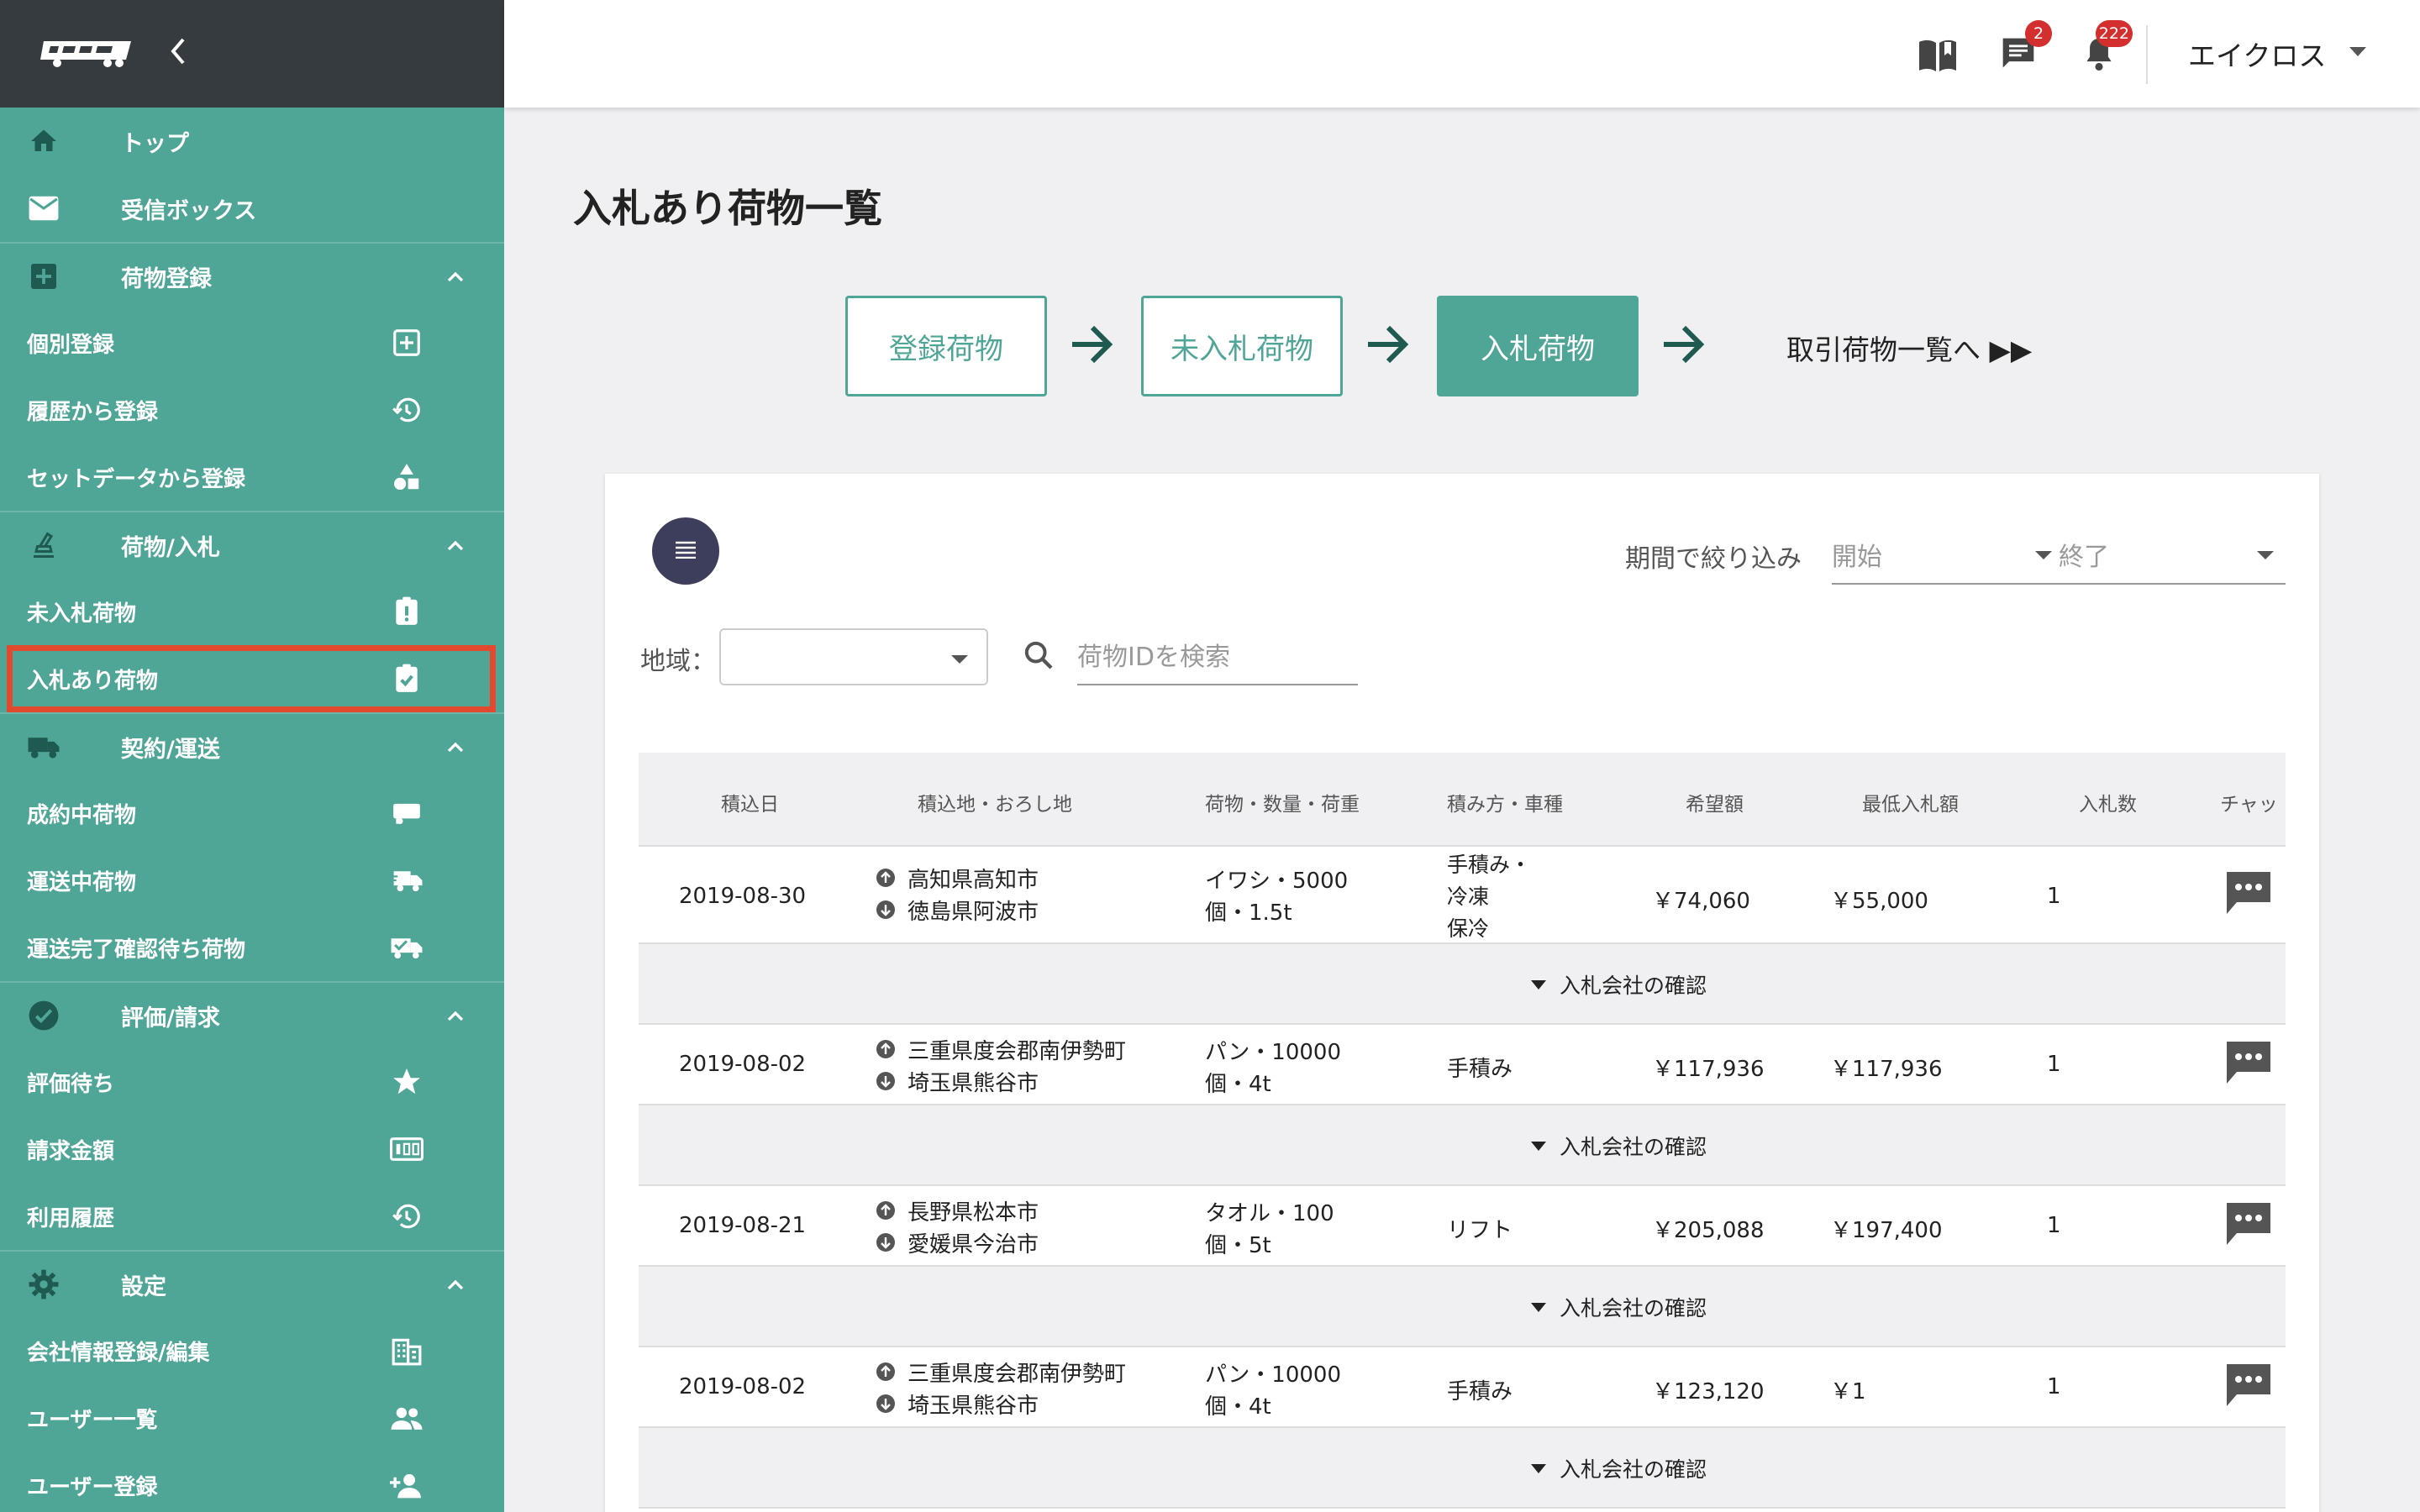  What do you see at coordinates (178, 54) in the screenshot?
I see `collapse-sidebar-button` at bounding box center [178, 54].